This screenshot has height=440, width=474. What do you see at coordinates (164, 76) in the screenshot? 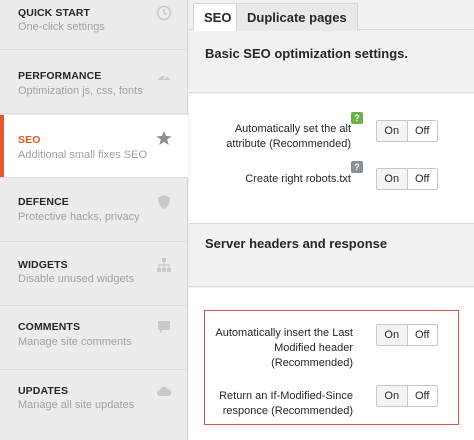
I see `speedometer-icon` at bounding box center [164, 76].